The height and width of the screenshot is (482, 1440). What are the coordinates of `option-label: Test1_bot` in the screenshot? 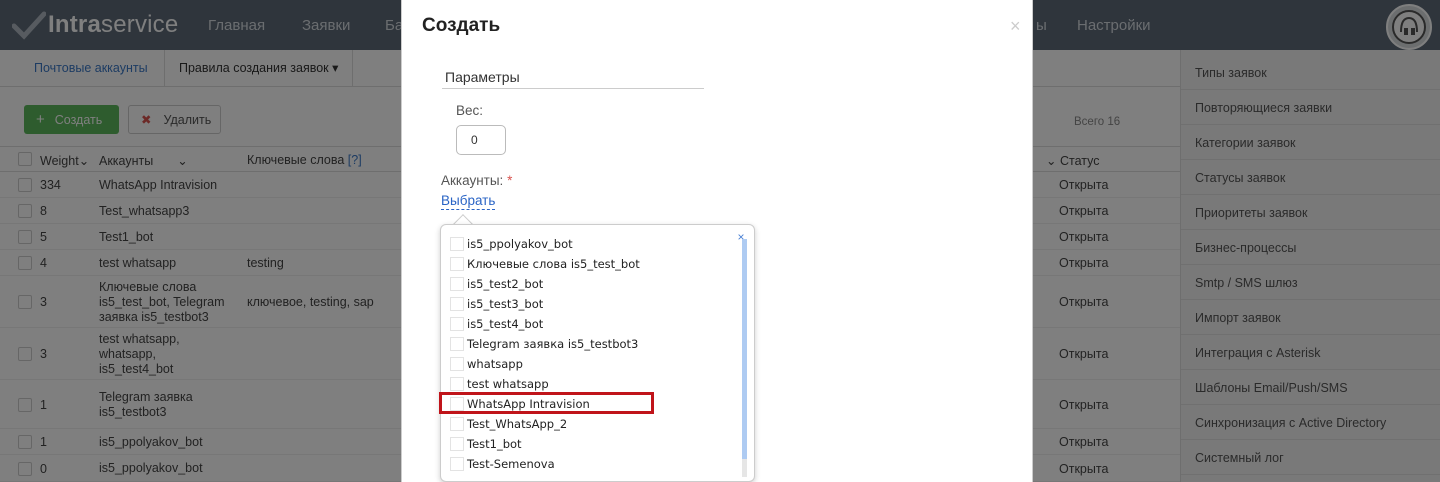 It's located at (494, 444).